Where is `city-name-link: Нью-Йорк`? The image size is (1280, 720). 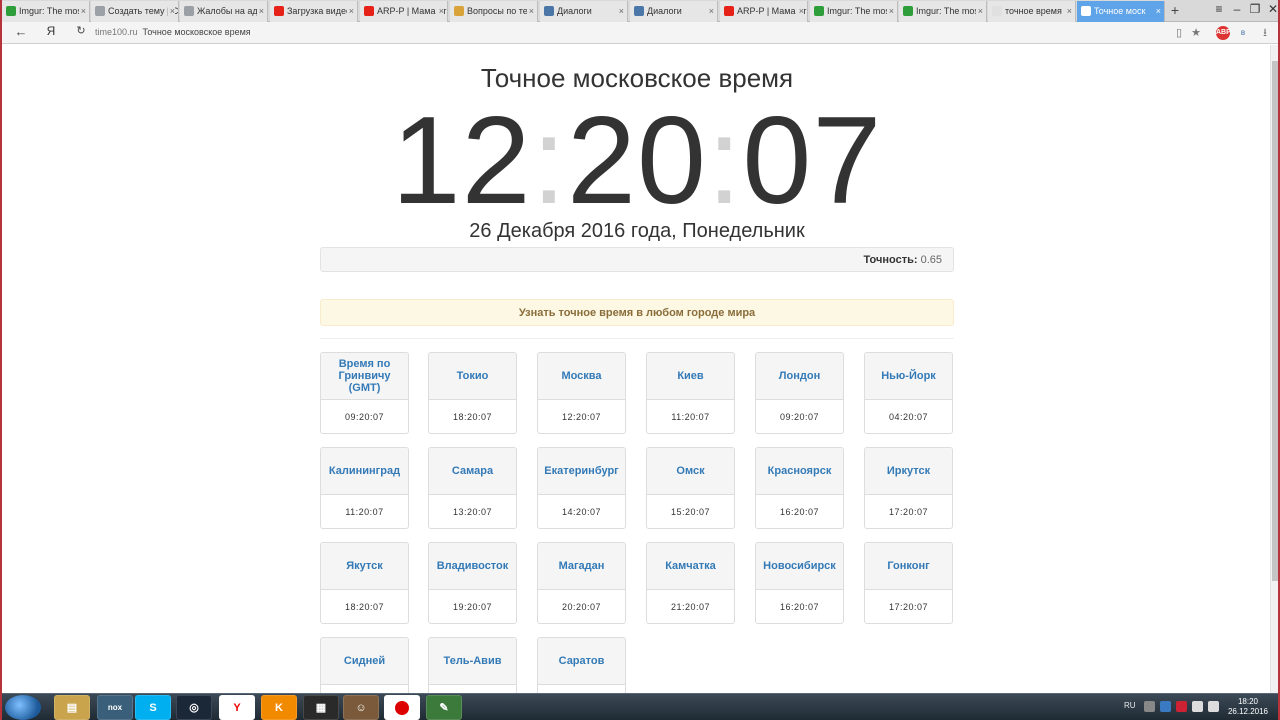 city-name-link: Нью-Йорк is located at coordinates (908, 376).